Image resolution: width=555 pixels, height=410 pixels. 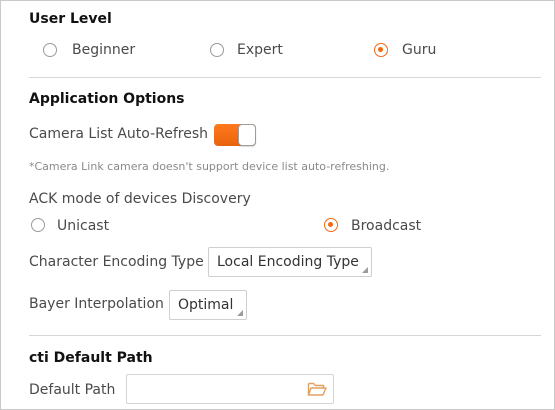 I want to click on bayer-interpolation-value: Optimal, so click(x=206, y=305).